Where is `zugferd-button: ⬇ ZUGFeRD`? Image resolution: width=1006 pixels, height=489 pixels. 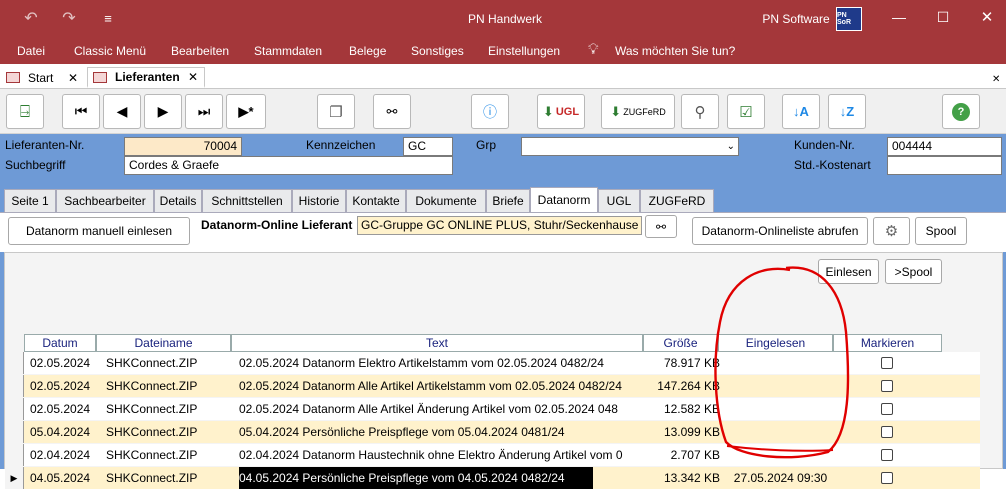 zugferd-button: ⬇ ZUGFeRD is located at coordinates (638, 111).